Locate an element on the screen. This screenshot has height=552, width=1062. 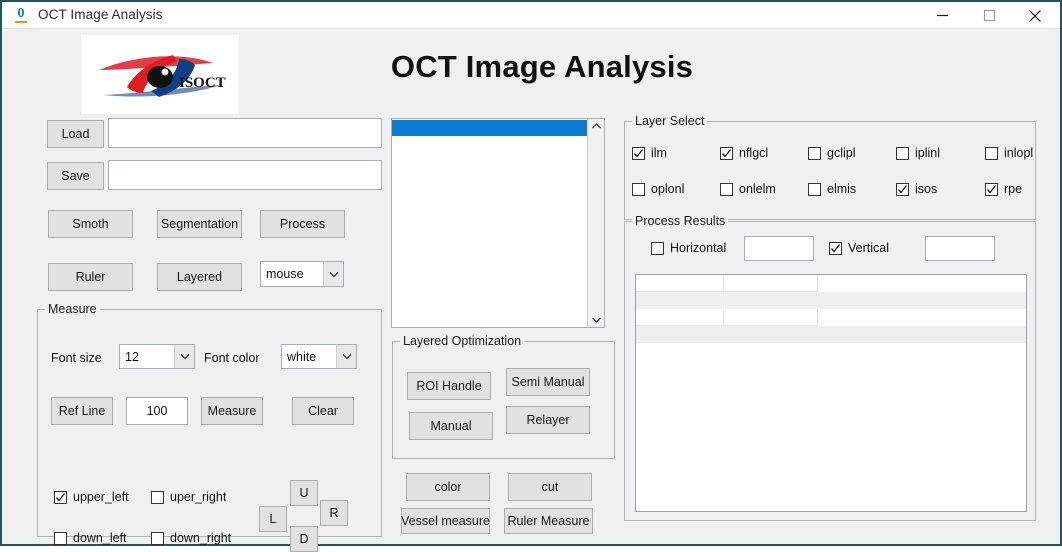
page-title: OCT Image Analysis is located at coordinates (542, 66).